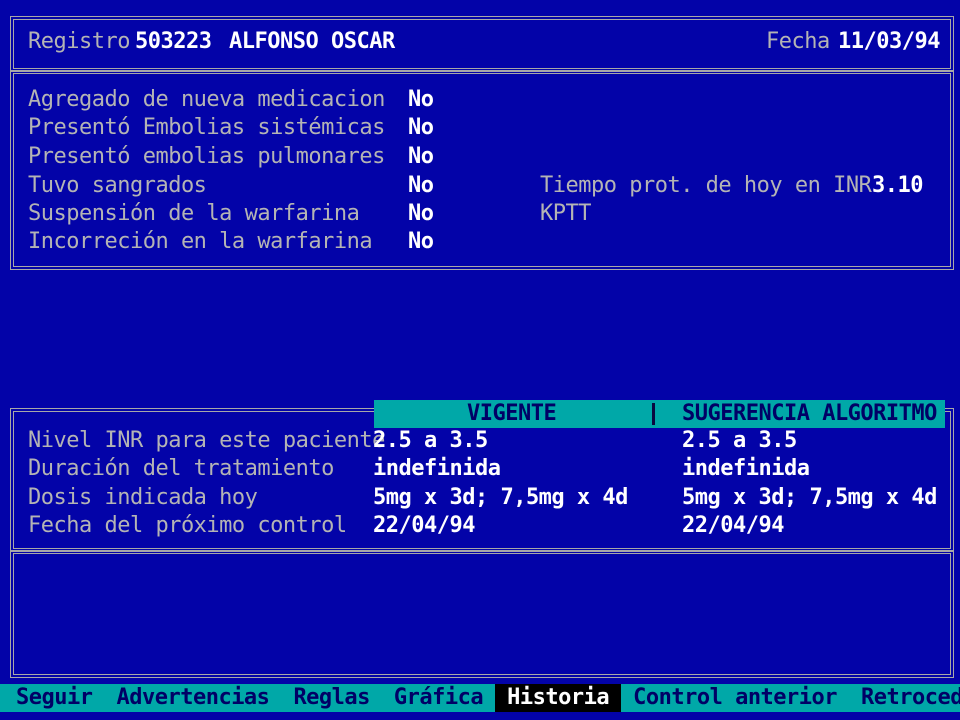 The image size is (960, 720). I want to click on vigente-value: 22/04/94, so click(424, 526).